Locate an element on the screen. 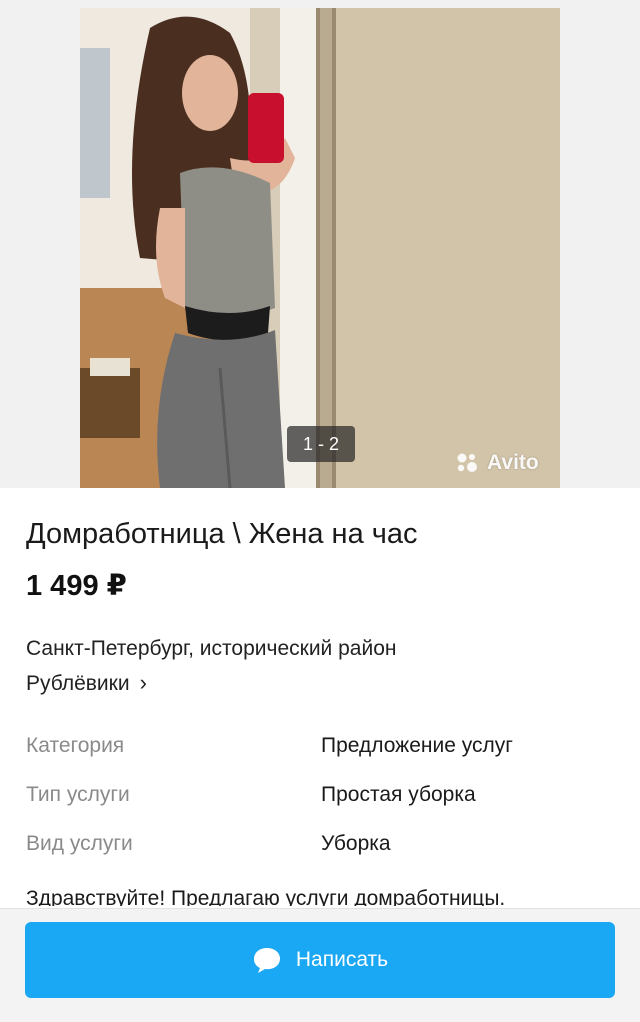  param-value: Уборка is located at coordinates (356, 843).